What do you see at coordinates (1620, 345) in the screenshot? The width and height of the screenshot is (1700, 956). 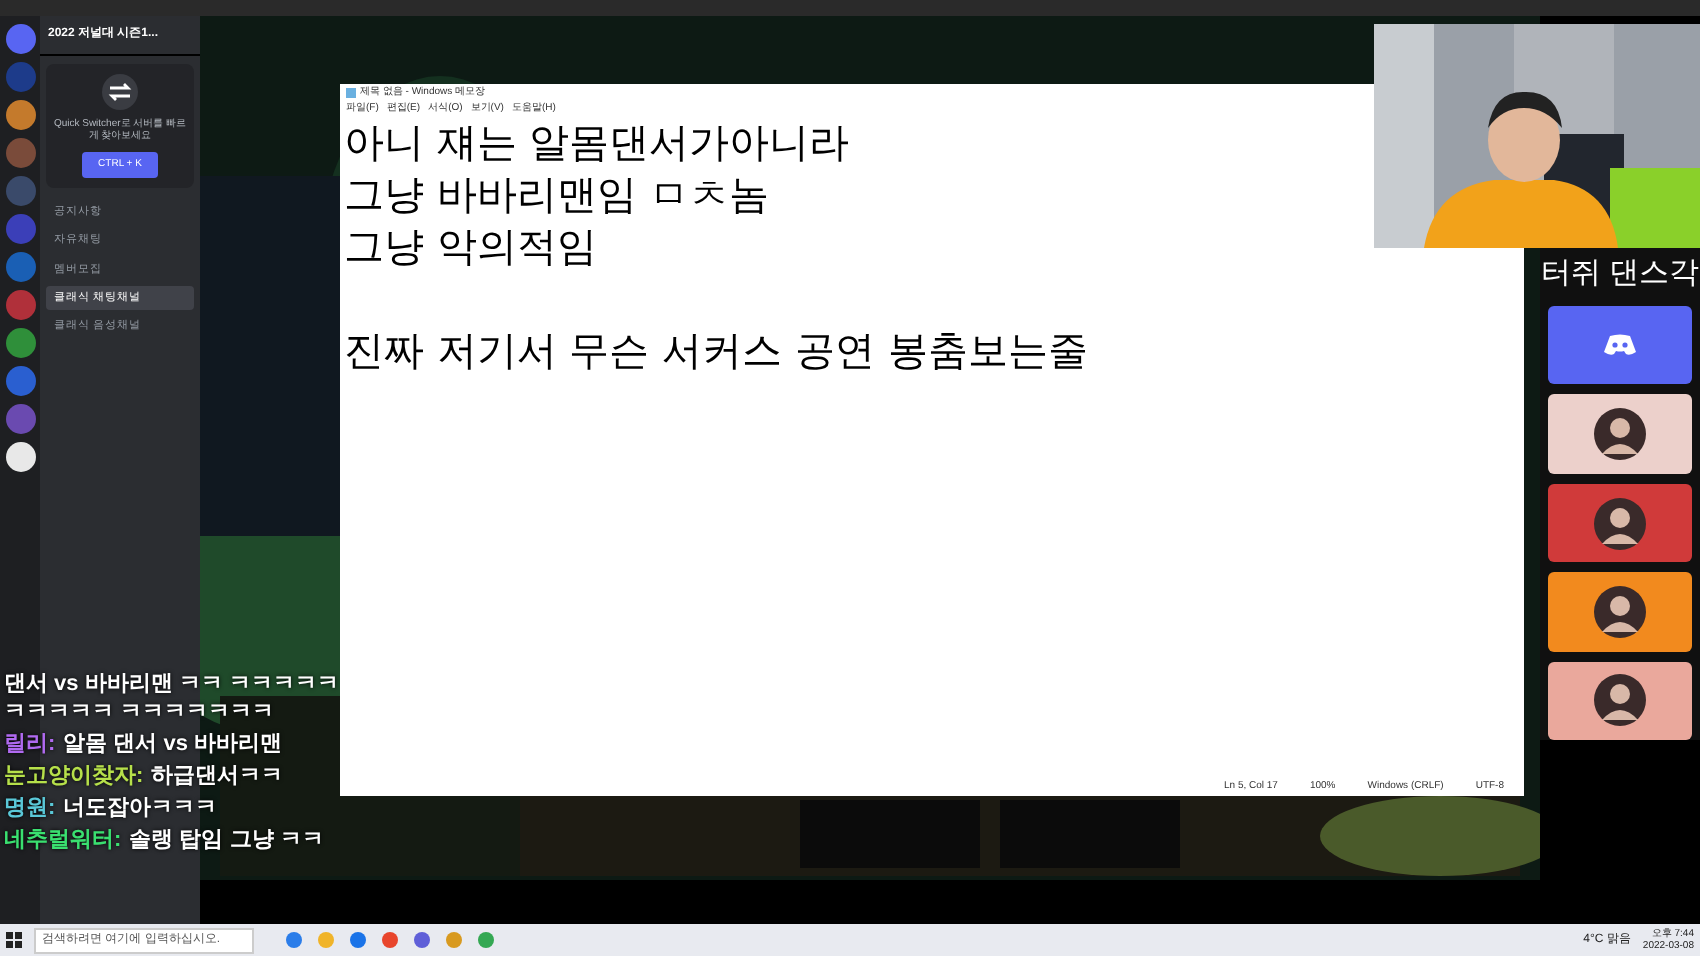 I see `controller-icon` at bounding box center [1620, 345].